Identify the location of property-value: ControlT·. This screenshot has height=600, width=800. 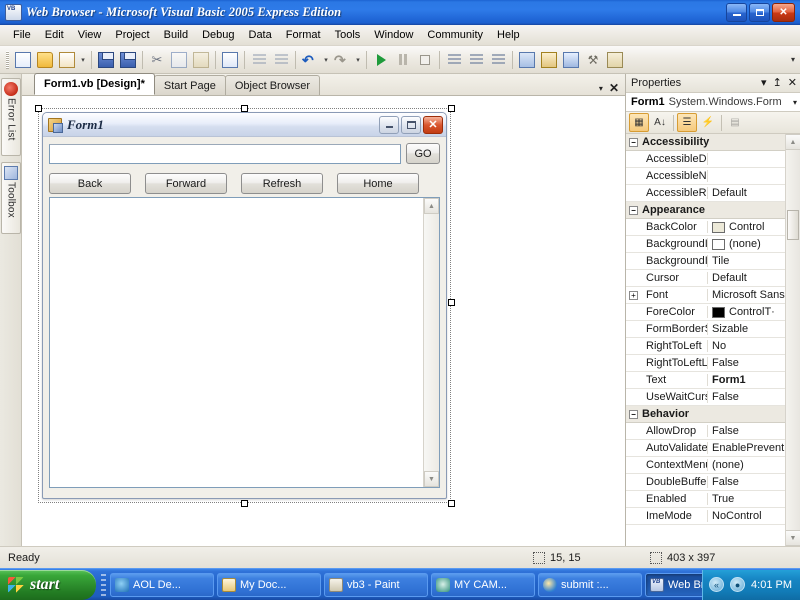
(746, 312).